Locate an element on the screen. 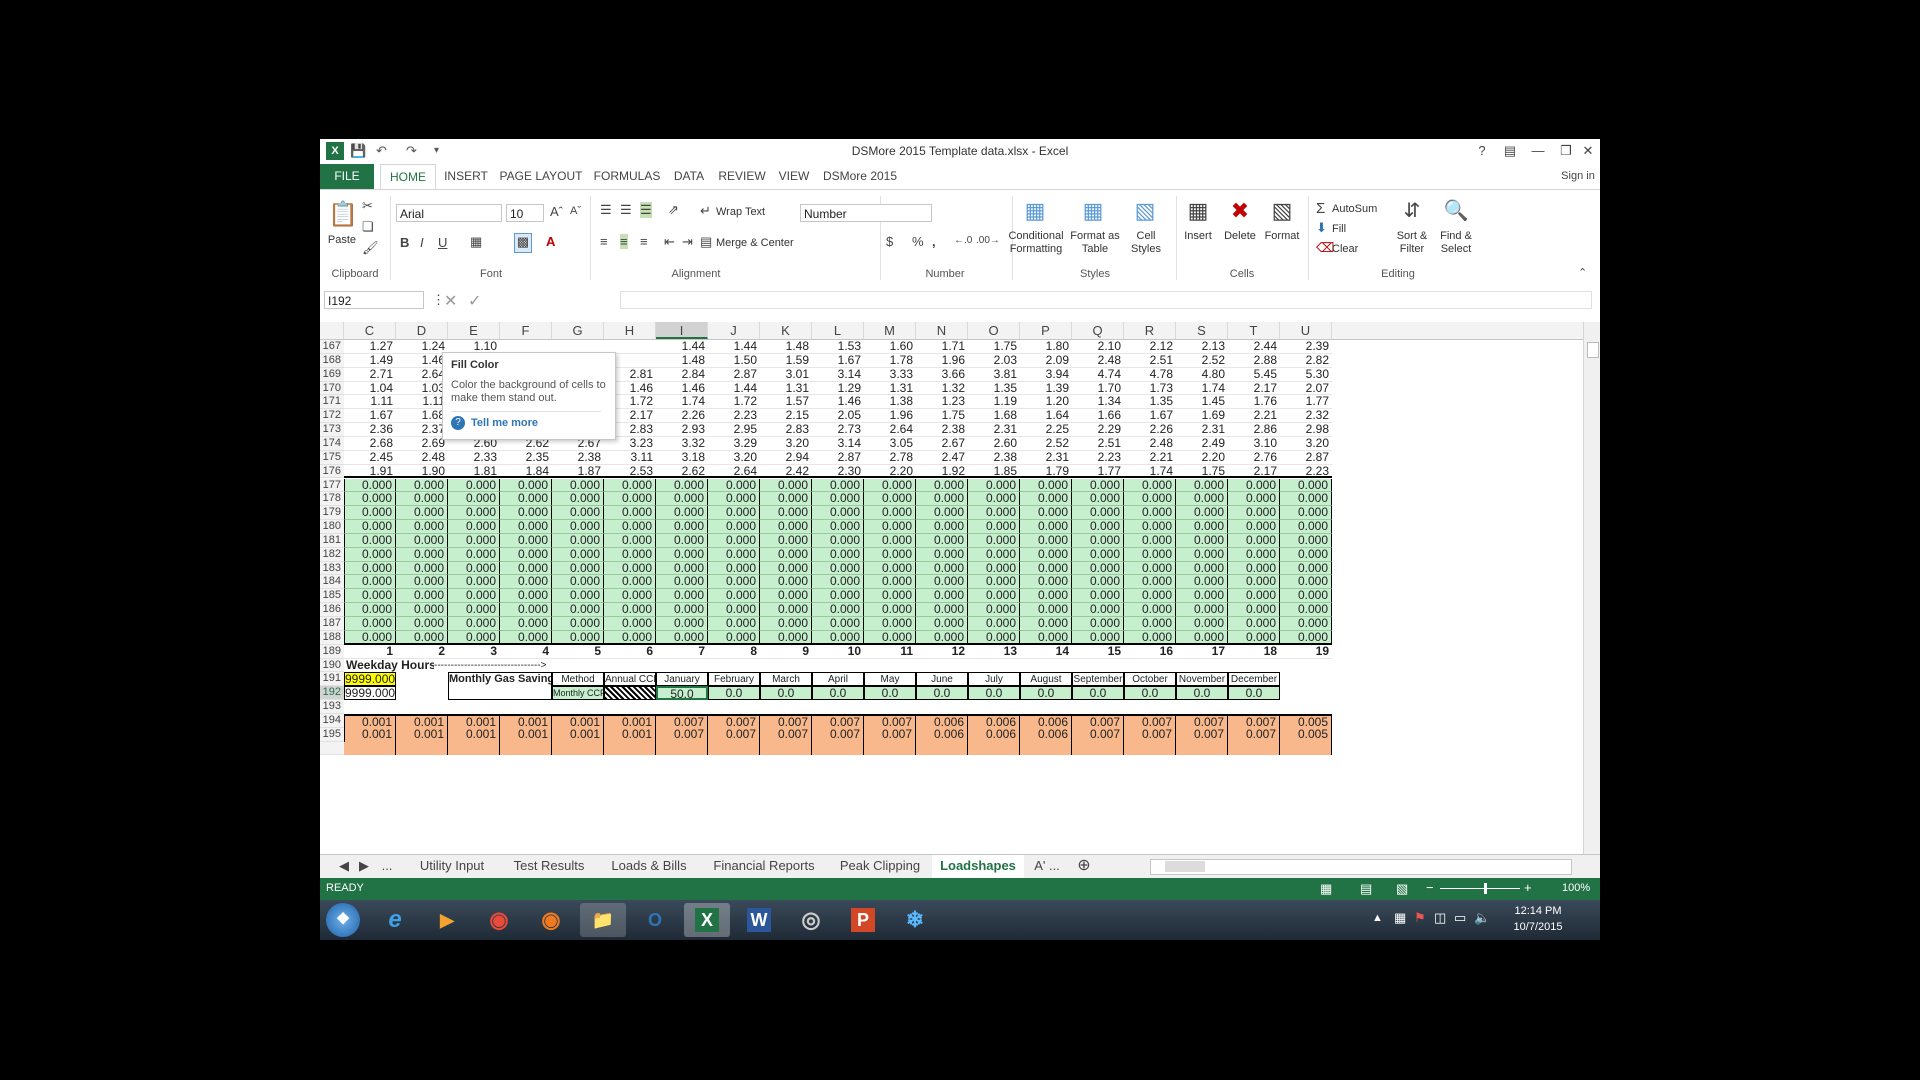 The width and height of the screenshot is (1920, 1080). fill-color-icon: ▩ is located at coordinates (523, 243).